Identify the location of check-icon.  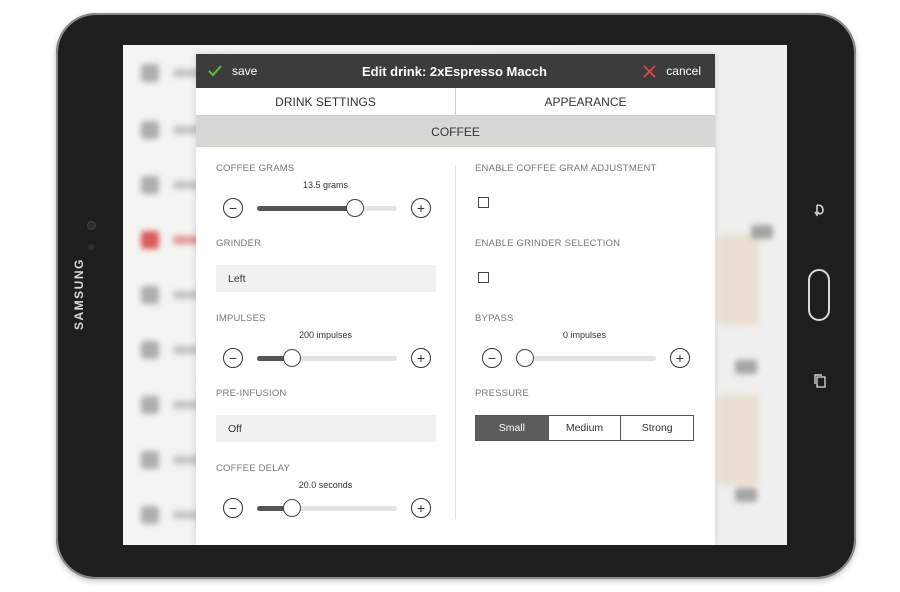
(215, 71).